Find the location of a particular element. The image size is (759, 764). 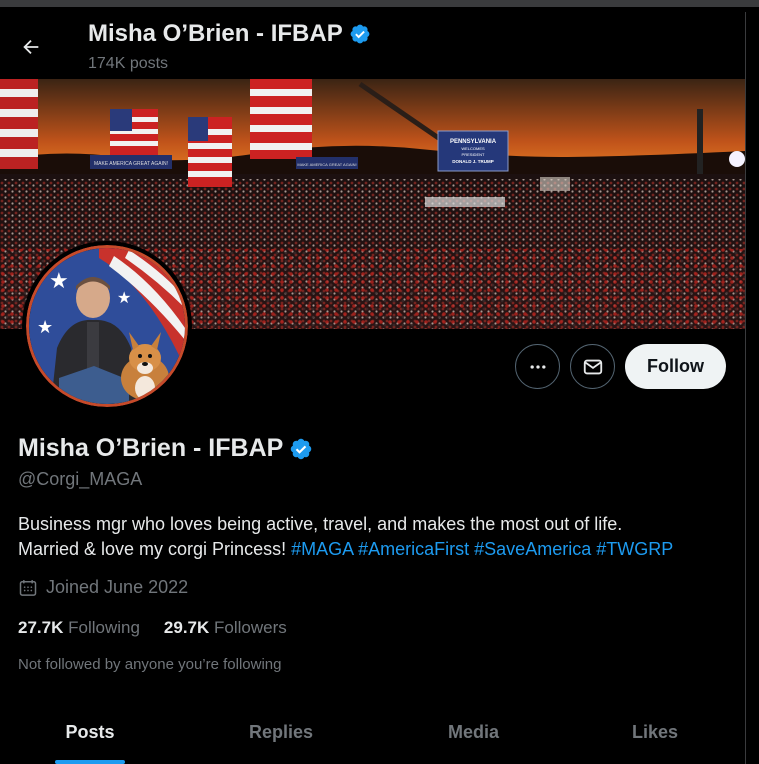

header-name: Misha O’Brien - IFBAP is located at coordinates (215, 33).